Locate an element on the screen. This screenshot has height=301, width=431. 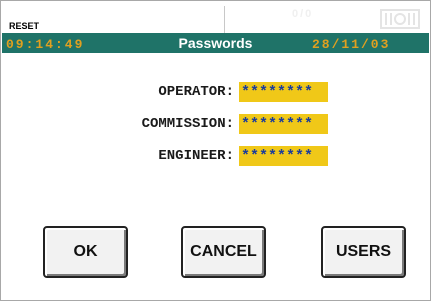
clock-time: 09:14:49 is located at coordinates (45, 44).